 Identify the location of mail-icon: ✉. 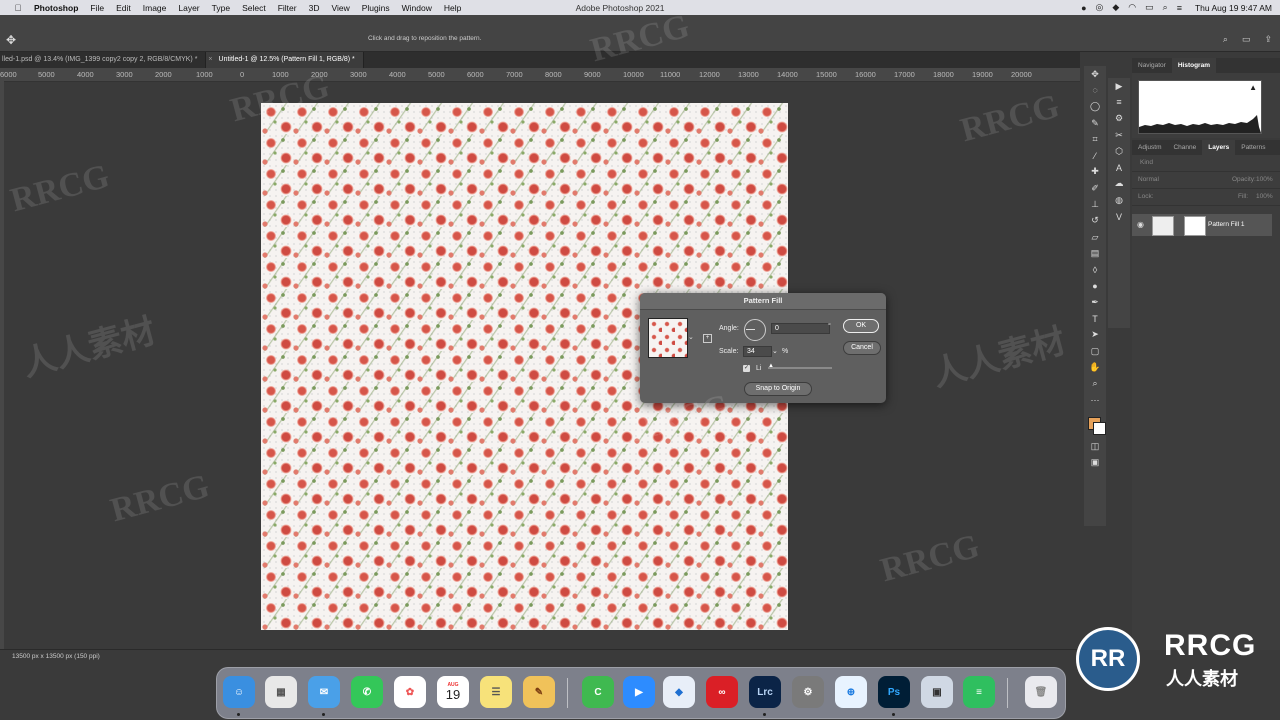
(324, 692).